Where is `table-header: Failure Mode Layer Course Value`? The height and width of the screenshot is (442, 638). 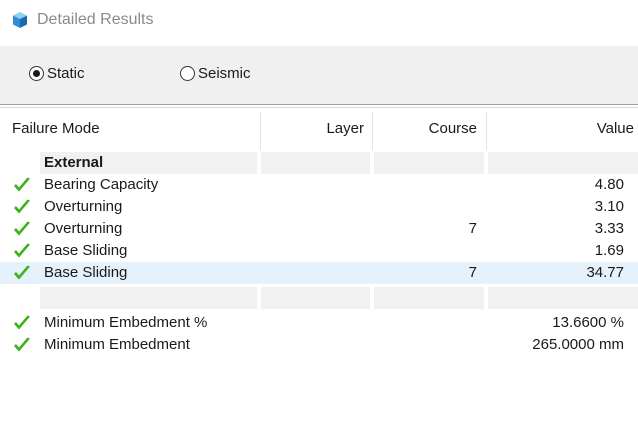
table-header: Failure Mode Layer Course Value is located at coordinates (319, 130).